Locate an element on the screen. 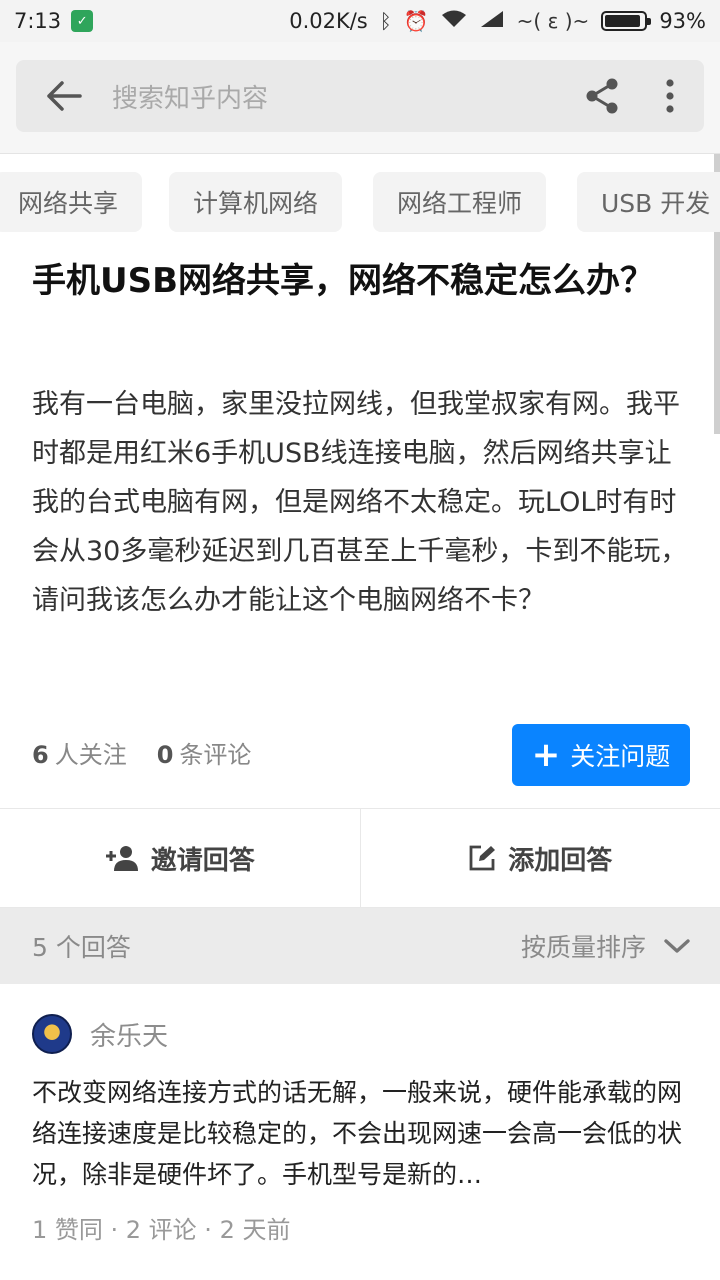 The image size is (720, 1280). add-answer-label: 添加回答 is located at coordinates (560, 860).